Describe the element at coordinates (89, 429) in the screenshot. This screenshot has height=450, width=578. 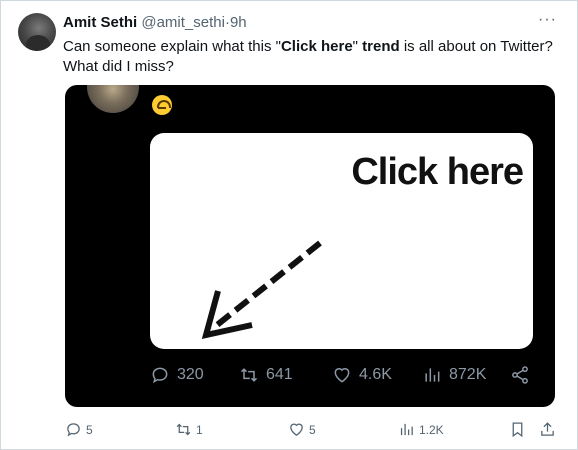
I see `reply-count: 5` at that location.